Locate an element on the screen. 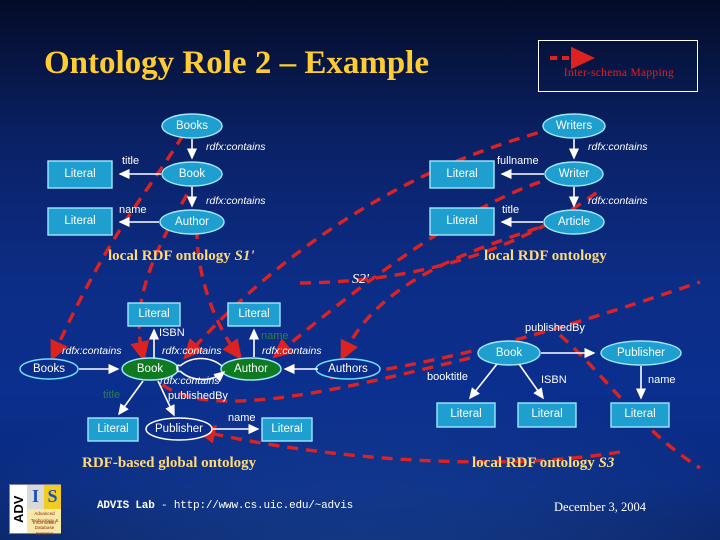 This screenshot has height=540, width=720. global-label-literal-name: Literal is located at coordinates (254, 314).